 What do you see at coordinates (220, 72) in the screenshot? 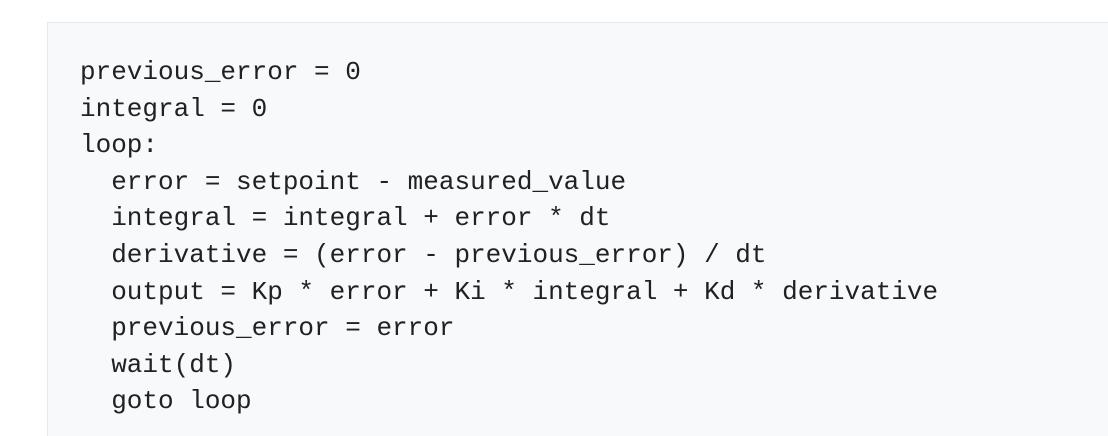
I see `code-line: previous_error = 0` at bounding box center [220, 72].